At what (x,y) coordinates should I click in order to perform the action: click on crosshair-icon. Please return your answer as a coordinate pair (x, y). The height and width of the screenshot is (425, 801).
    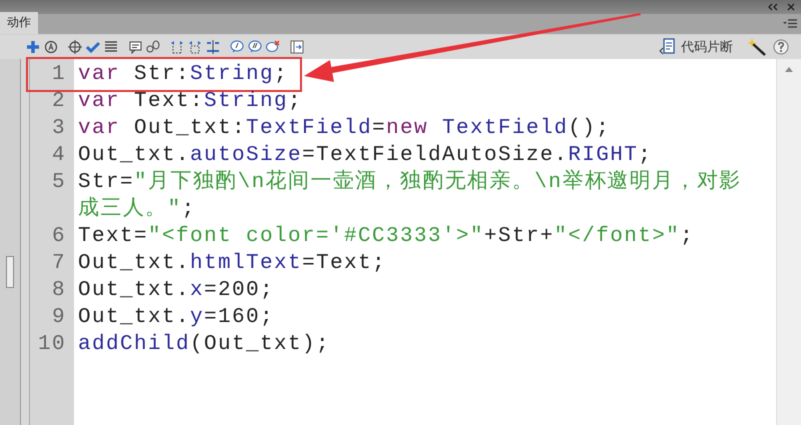
    Looking at the image, I should click on (75, 47).